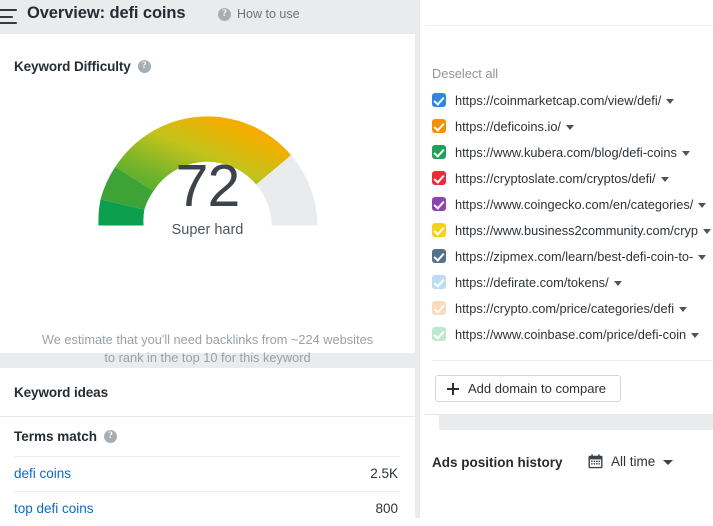 This screenshot has width=713, height=526. I want to click on keyword-difficulty-title: Keyword Difficulty, so click(72, 66).